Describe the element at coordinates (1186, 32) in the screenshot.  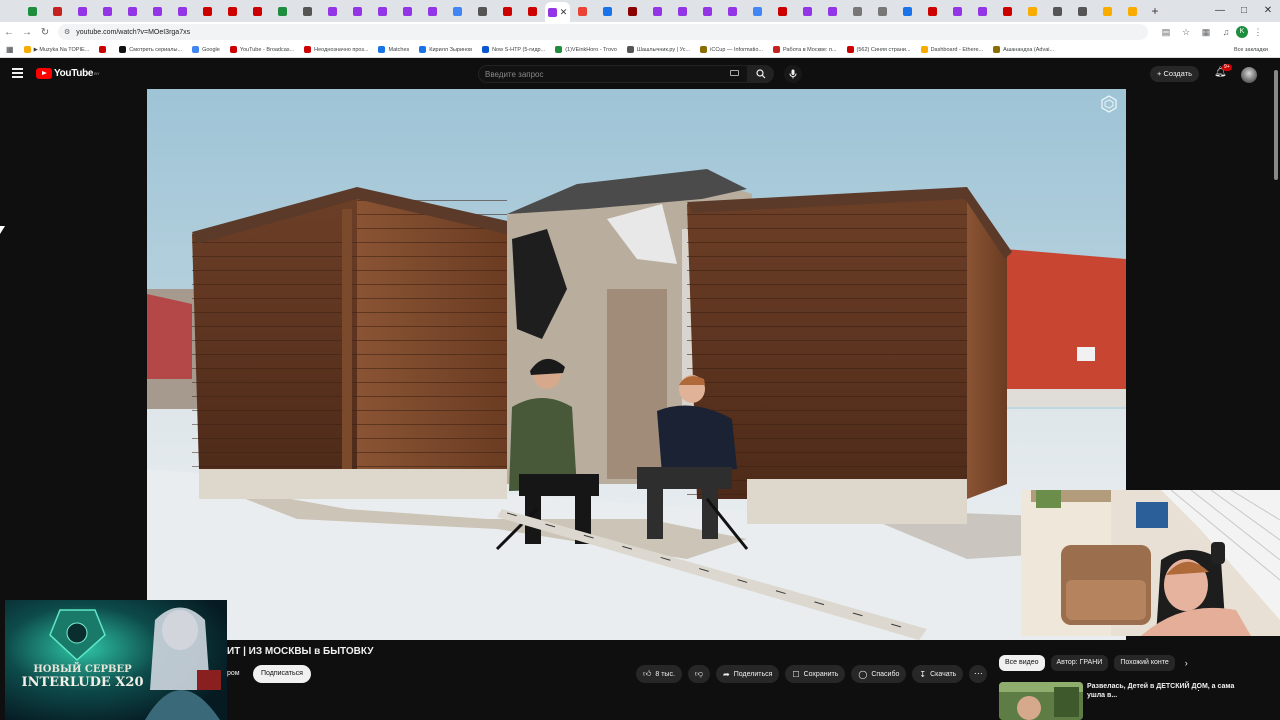
I see `bookmark-star-icon: ☆` at that location.